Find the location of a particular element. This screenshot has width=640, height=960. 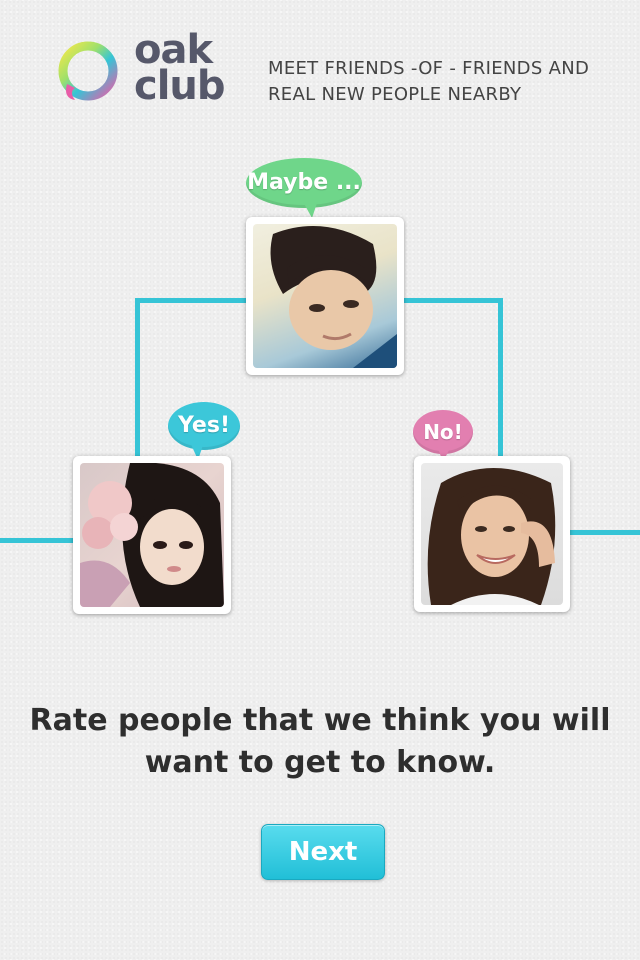

oak-club-logo-icon is located at coordinates (88, 71).